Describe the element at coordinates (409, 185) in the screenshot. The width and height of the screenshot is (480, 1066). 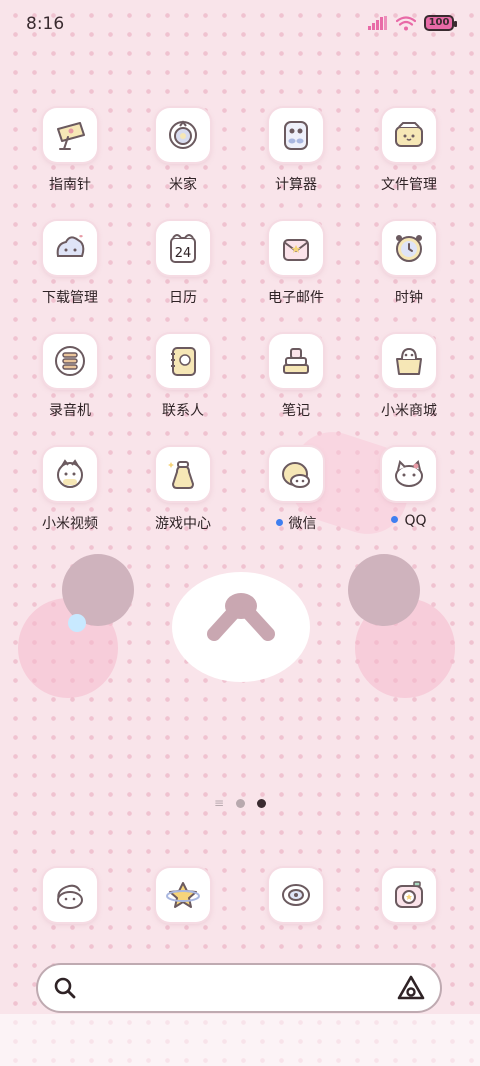
I see `app-label: 文件管理` at that location.